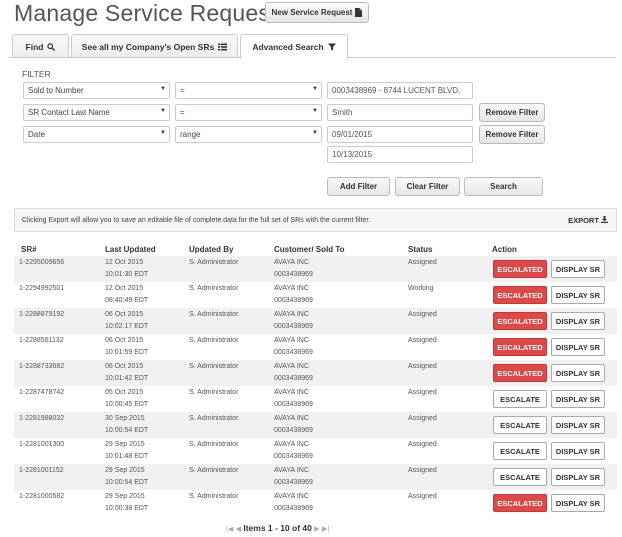  I want to click on clear-filter-button: Clear Filter, so click(427, 186).